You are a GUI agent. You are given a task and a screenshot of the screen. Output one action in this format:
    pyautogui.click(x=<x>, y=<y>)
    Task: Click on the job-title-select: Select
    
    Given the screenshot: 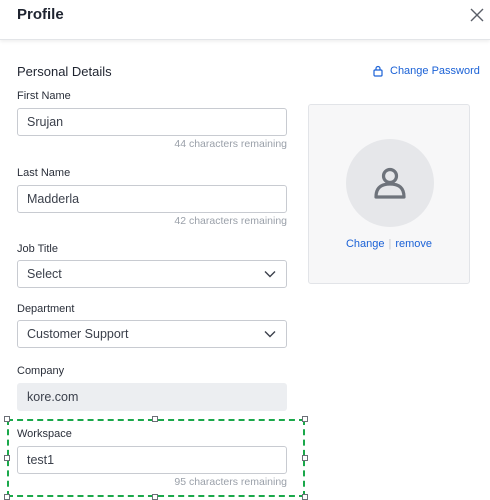 What is the action you would take?
    pyautogui.click(x=152, y=274)
    